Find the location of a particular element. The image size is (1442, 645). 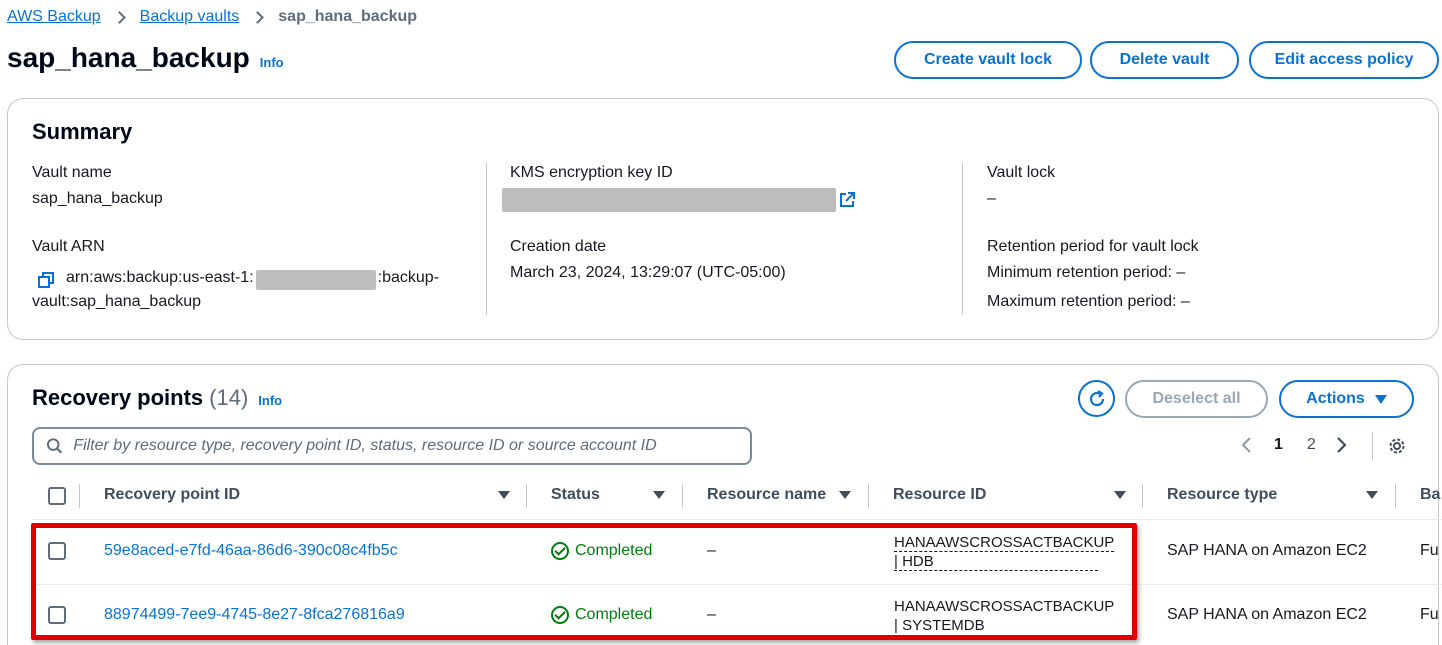

redacted-kms-key is located at coordinates (669, 200).